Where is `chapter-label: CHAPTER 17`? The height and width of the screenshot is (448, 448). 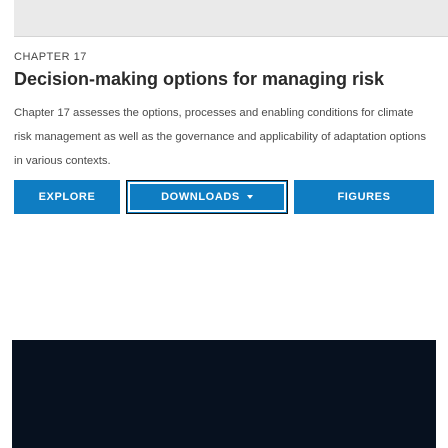 chapter-label: CHAPTER 17 is located at coordinates (50, 57).